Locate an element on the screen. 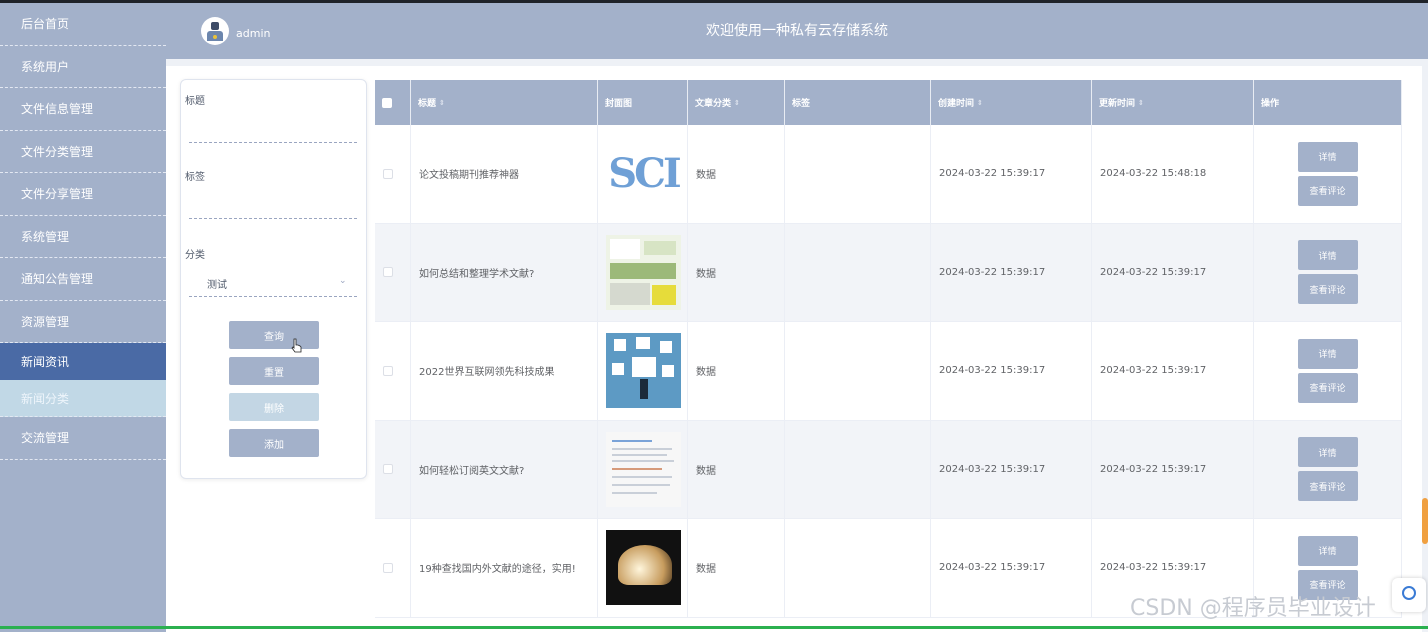 Image resolution: width=1428 pixels, height=632 pixels. cover-cell: SCI is located at coordinates (643, 174).